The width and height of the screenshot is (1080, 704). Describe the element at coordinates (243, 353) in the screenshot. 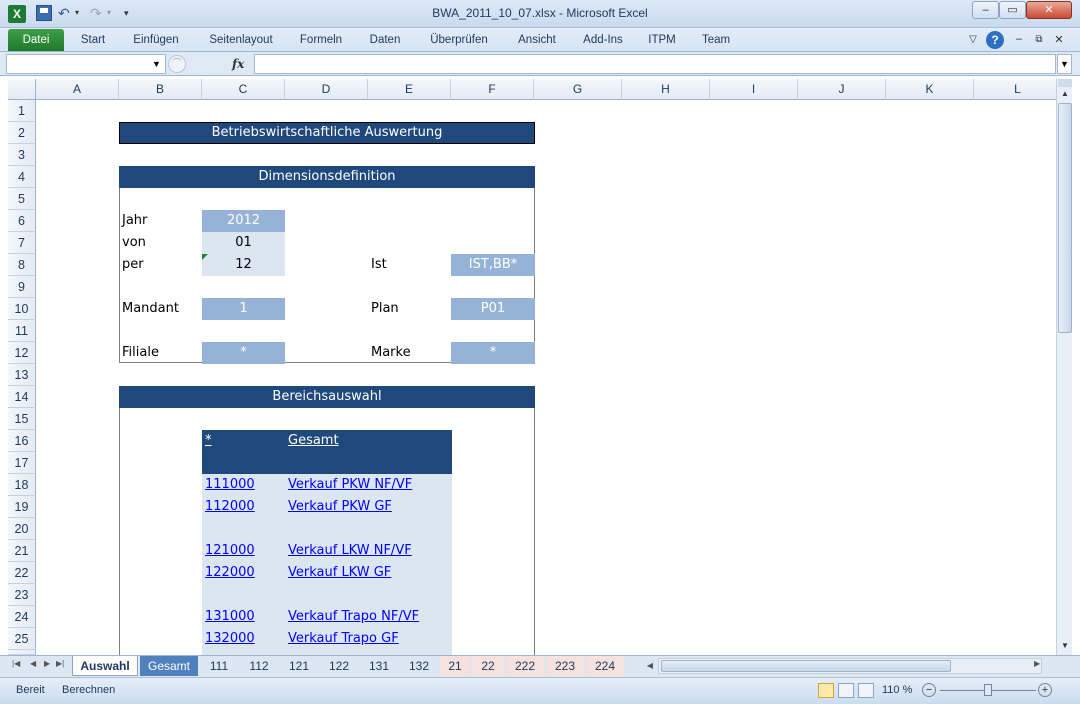

I see `filiale-input: *` at that location.